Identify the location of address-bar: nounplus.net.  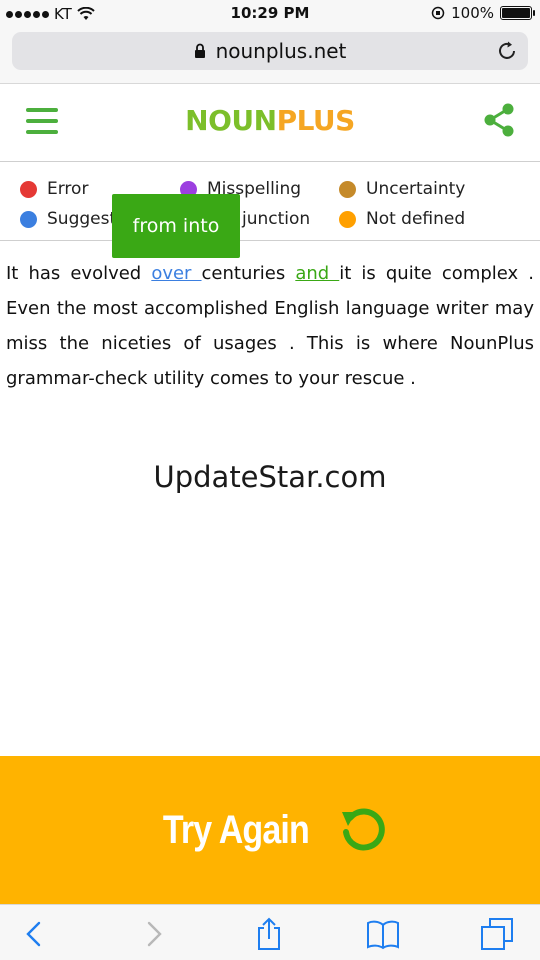
(270, 51).